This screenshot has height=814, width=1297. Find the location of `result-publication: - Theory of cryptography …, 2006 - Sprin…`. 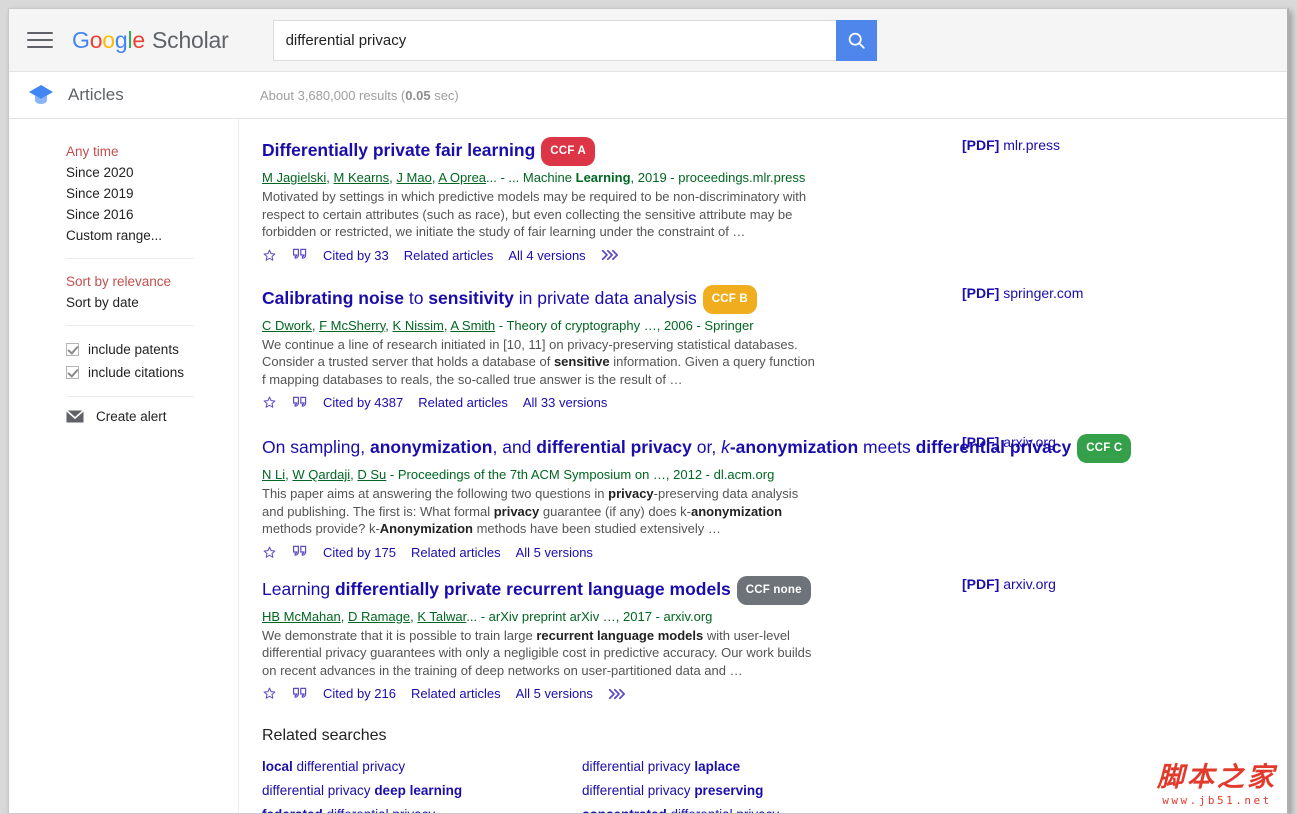

result-publication: - Theory of cryptography …, 2006 - Sprin… is located at coordinates (624, 325).